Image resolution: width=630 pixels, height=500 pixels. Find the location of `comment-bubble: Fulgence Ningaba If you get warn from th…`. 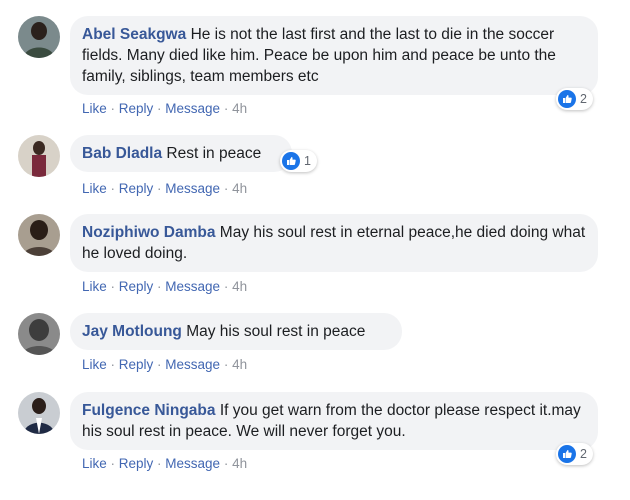

comment-bubble: Fulgence Ningaba If you get warn from th… is located at coordinates (334, 421).